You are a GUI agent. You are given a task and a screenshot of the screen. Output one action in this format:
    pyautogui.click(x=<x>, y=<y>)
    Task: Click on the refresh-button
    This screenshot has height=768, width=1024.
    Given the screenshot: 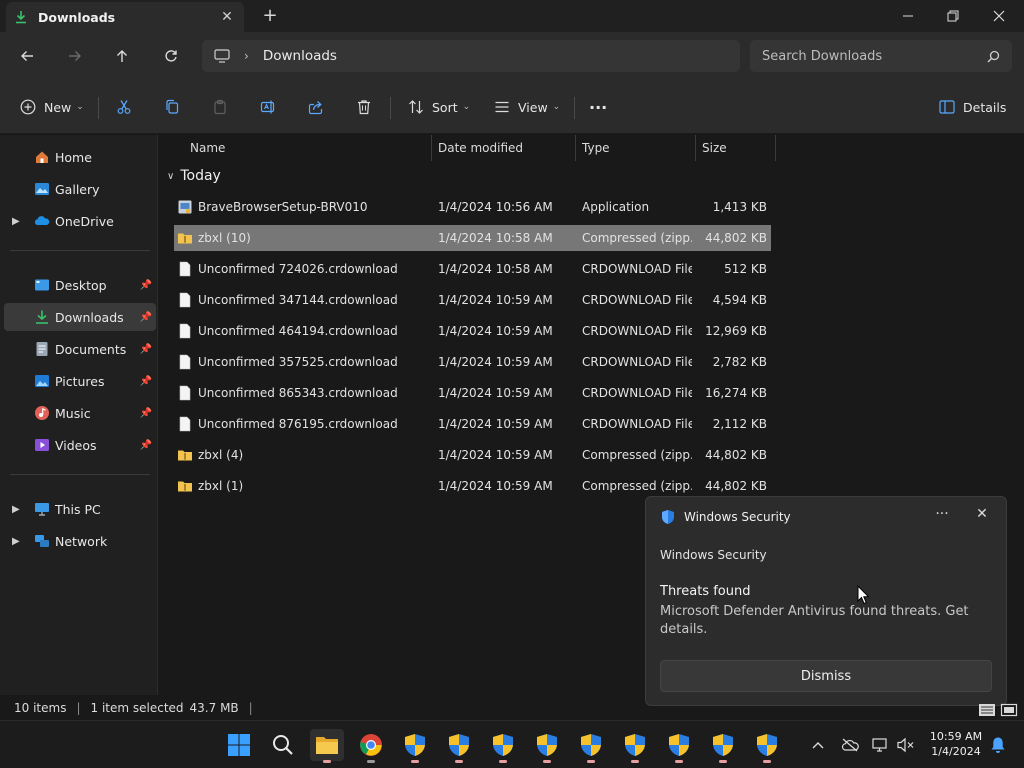 What is the action you would take?
    pyautogui.click(x=171, y=56)
    